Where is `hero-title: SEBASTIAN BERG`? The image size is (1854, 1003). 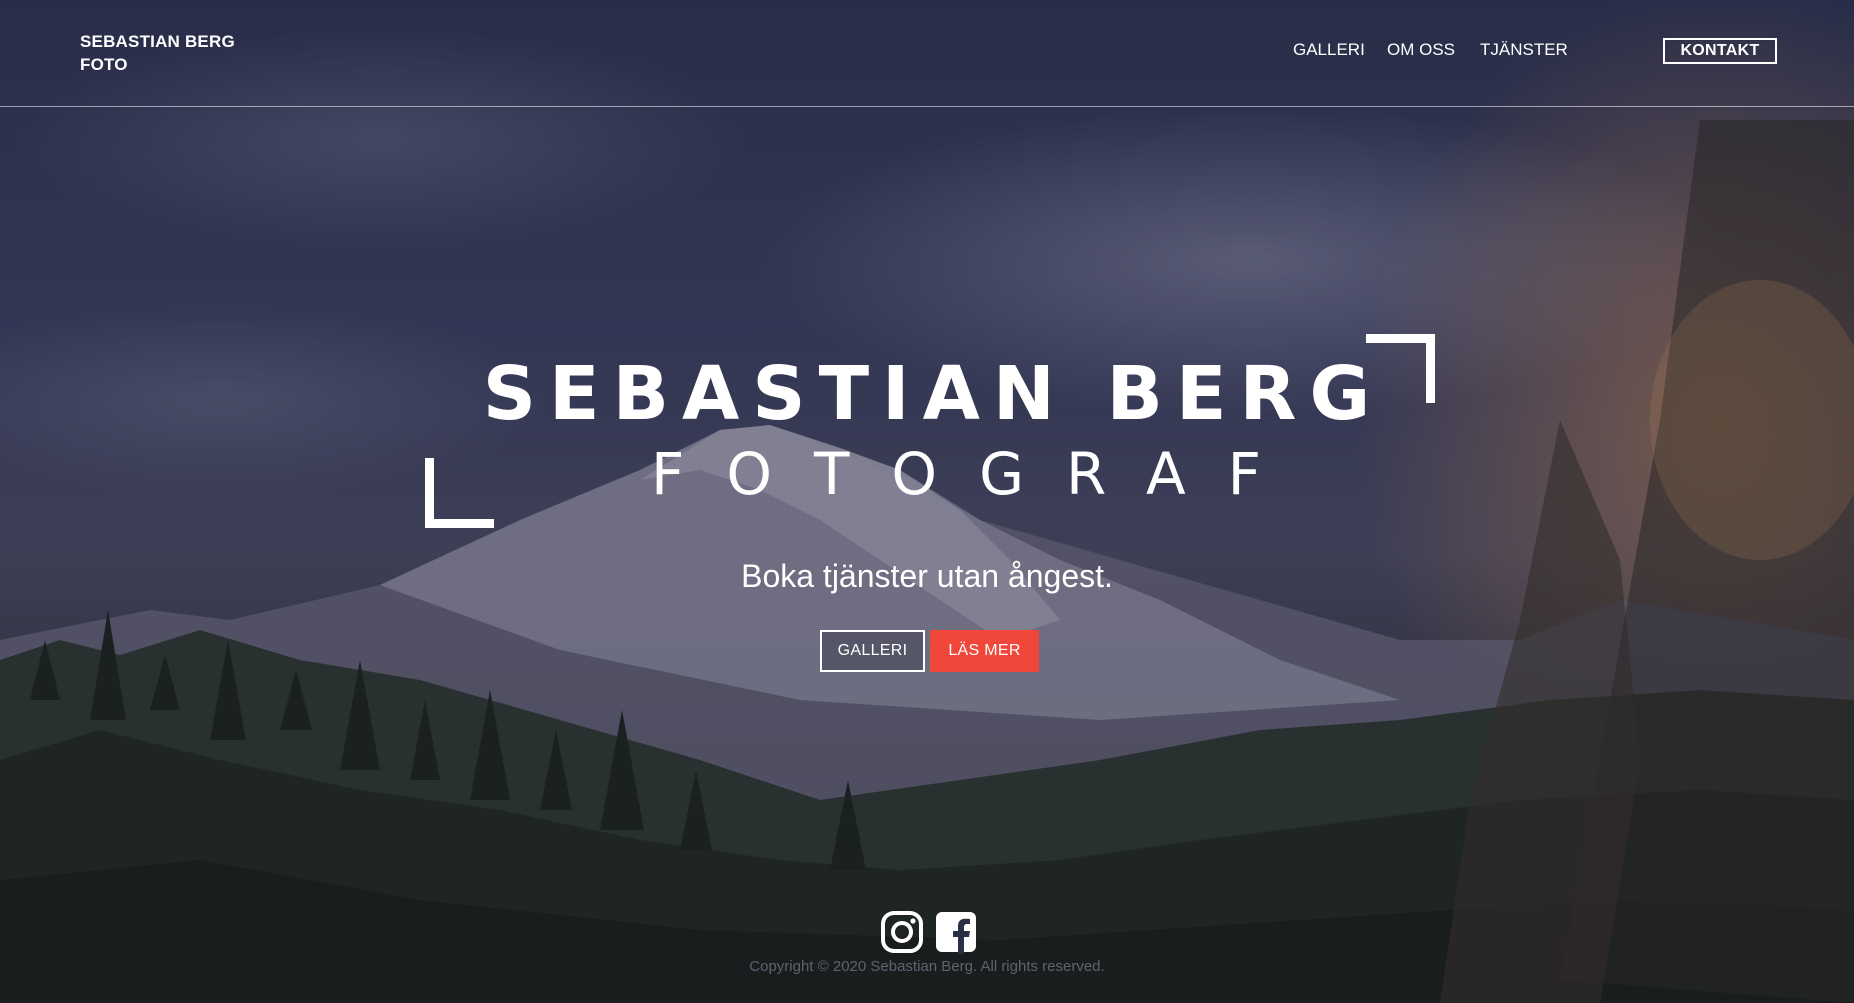
hero-title: SEBASTIAN BERG is located at coordinates (933, 394).